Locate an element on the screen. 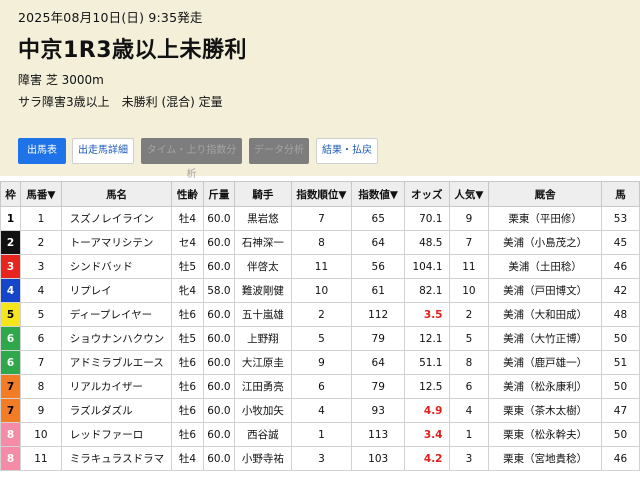  horse-name: トーアマリシテン is located at coordinates (116, 242).